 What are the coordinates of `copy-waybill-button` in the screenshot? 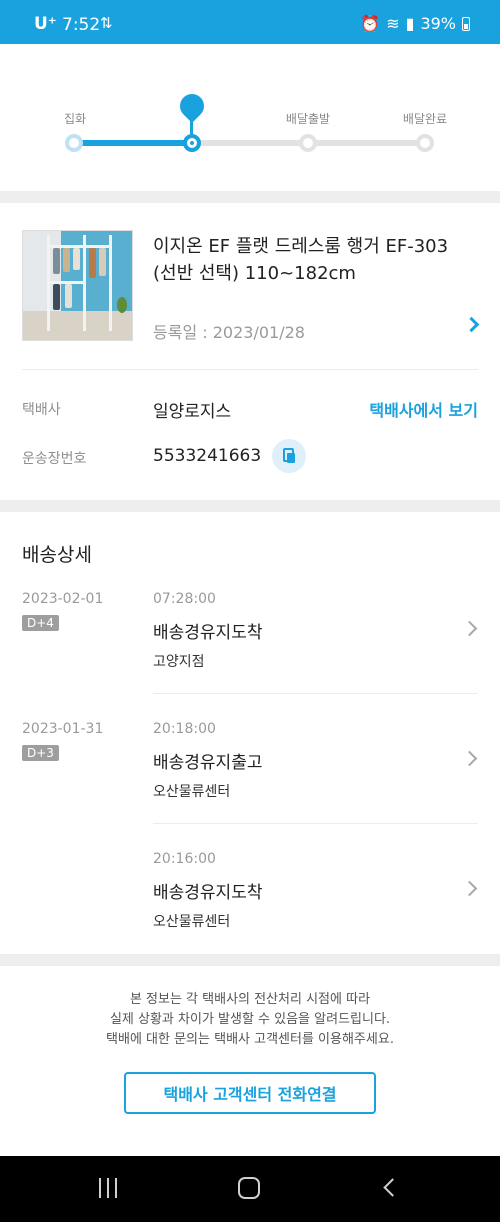 It's located at (289, 456).